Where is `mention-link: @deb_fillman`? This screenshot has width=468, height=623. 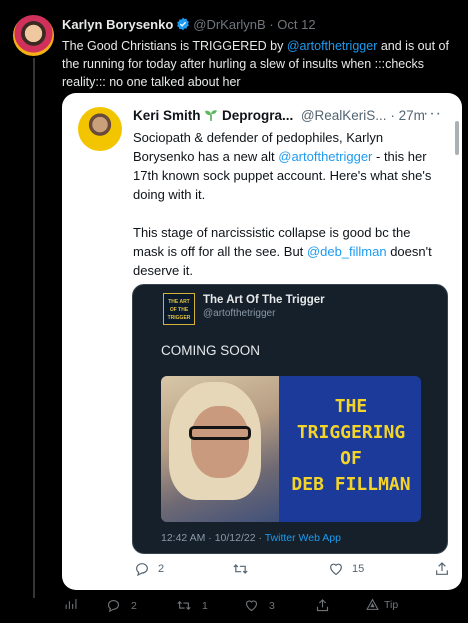
mention-link: @deb_fillman is located at coordinates (347, 251).